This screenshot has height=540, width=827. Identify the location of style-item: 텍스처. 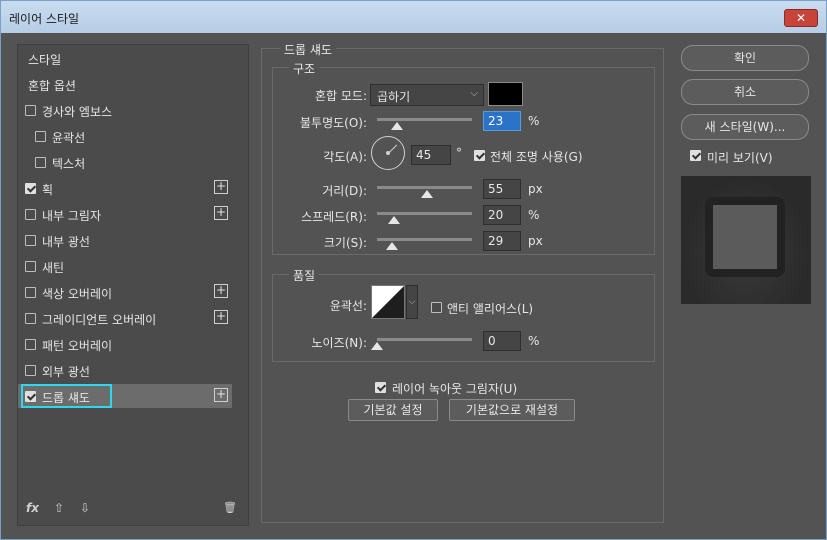
(125, 162).